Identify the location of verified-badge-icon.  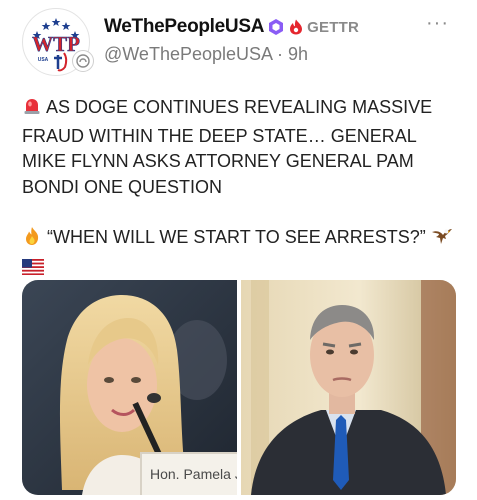
(276, 27).